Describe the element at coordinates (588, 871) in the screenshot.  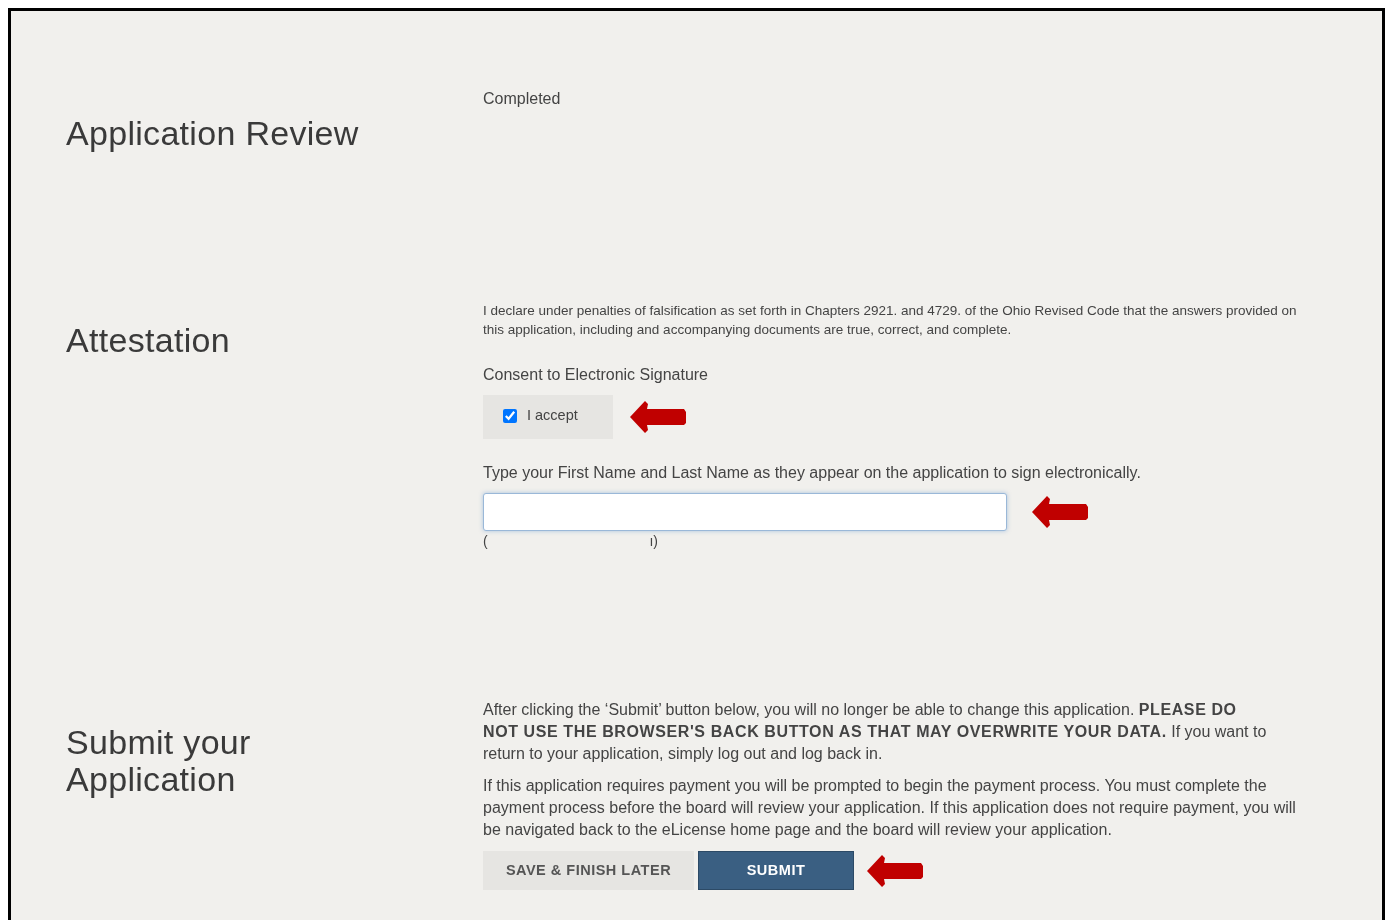
I see `save-button: SAVE & FINISH LATER` at that location.